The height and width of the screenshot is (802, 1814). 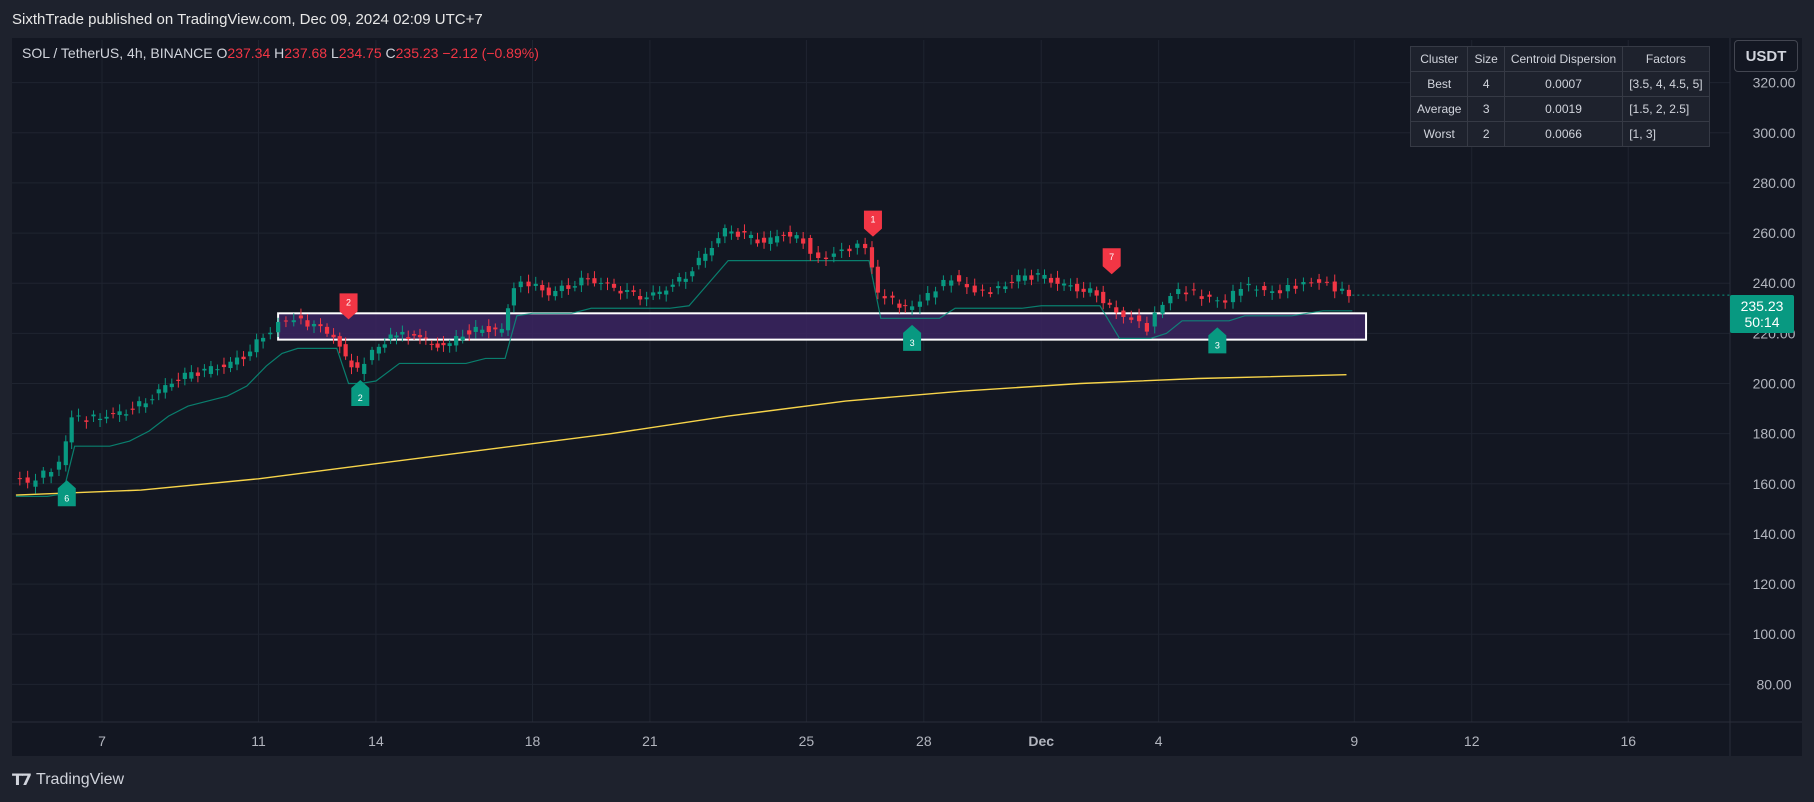 What do you see at coordinates (1774, 584) in the screenshot?
I see `y-tick-label: 120.00` at bounding box center [1774, 584].